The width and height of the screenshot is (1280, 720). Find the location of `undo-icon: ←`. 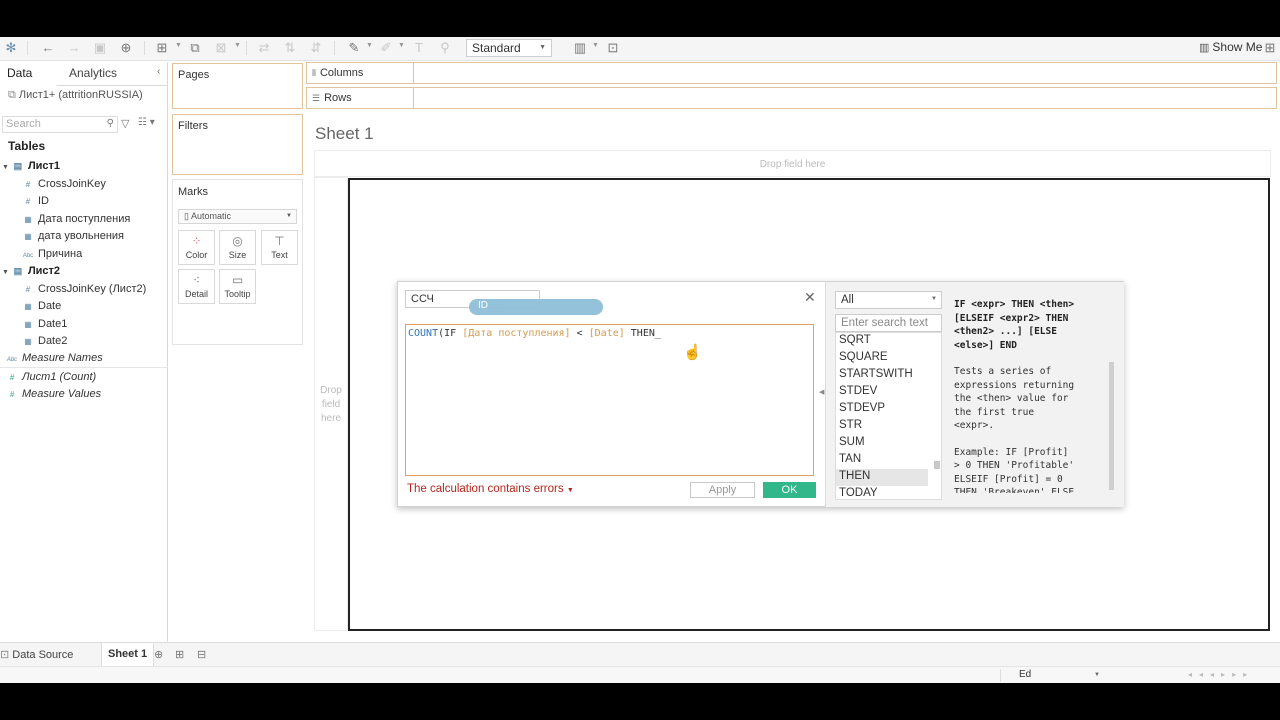

undo-icon: ← is located at coordinates (48, 48).